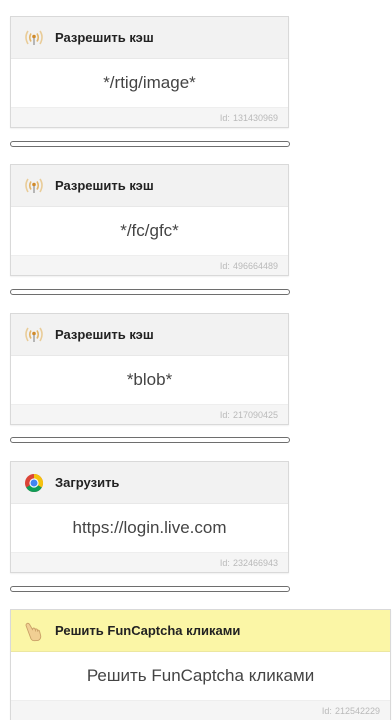  What do you see at coordinates (200, 710) in the screenshot?
I see `block-id: Id: 212542229` at bounding box center [200, 710].